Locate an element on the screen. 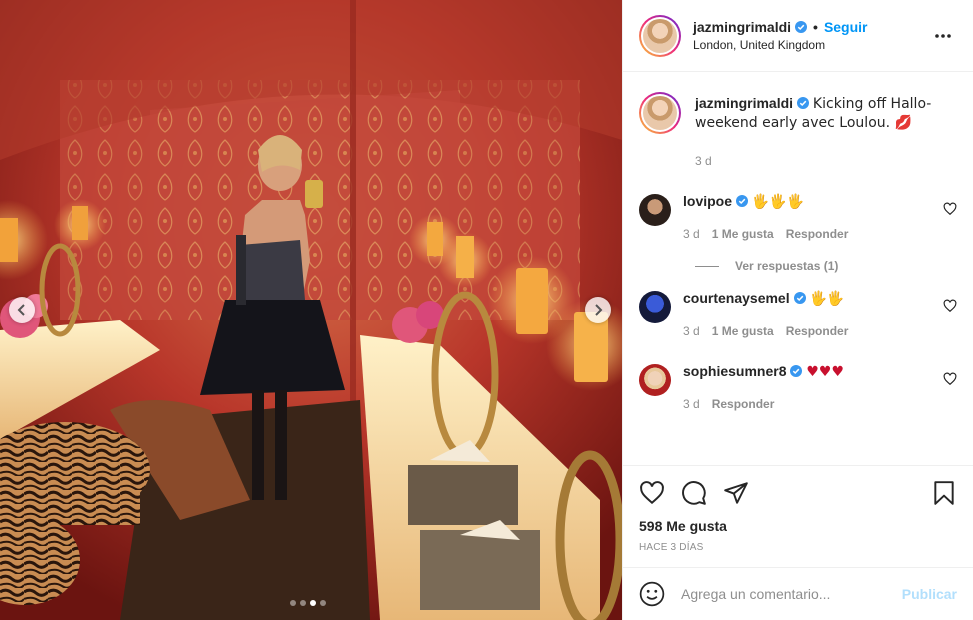  comment-text: ♥♥♥ is located at coordinates (825, 372).